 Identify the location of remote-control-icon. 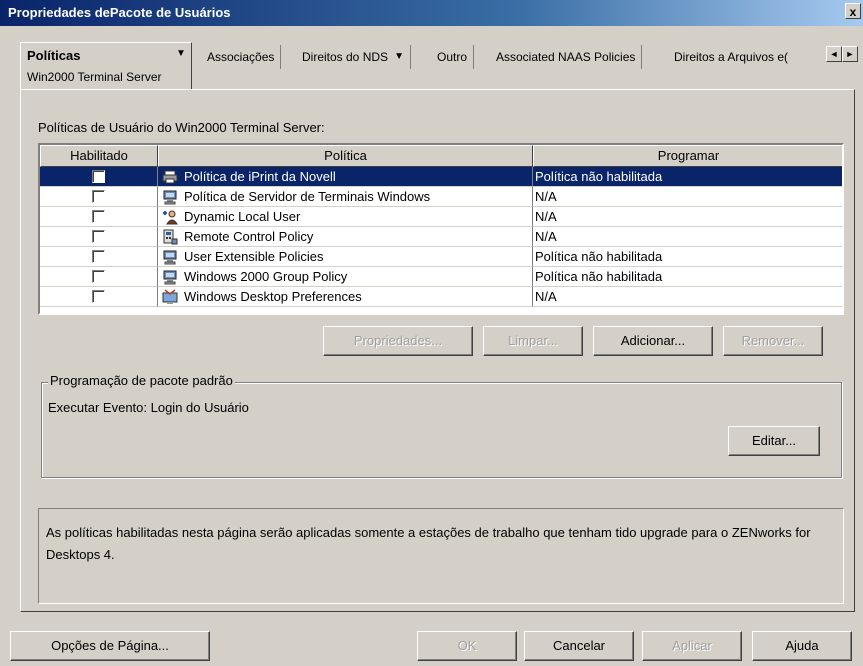
(170, 237).